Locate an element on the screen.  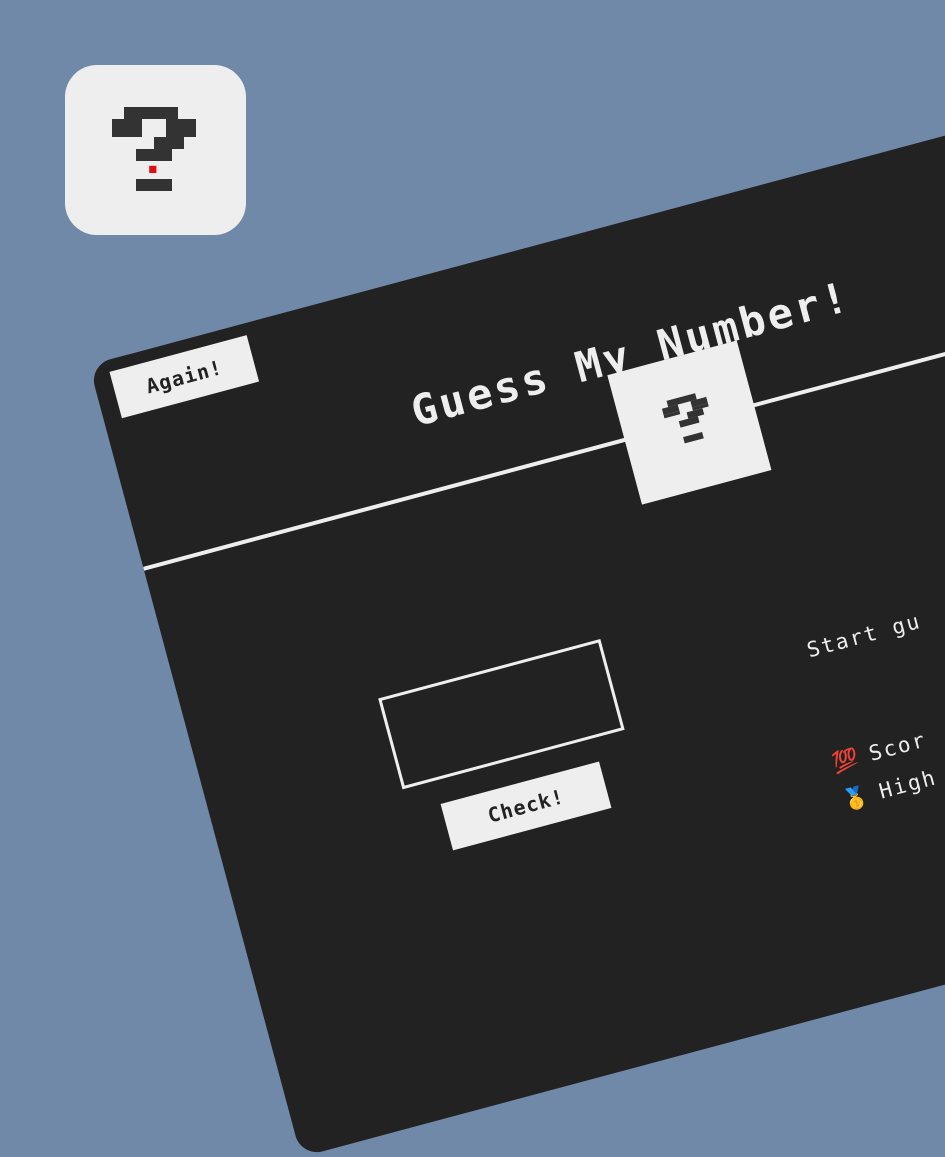
question-mark-icon is located at coordinates (154, 149).